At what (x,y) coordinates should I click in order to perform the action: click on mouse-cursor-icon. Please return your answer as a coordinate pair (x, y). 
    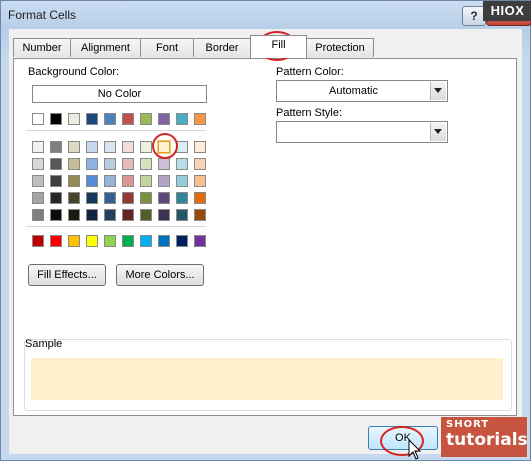
    Looking at the image, I should click on (415, 449).